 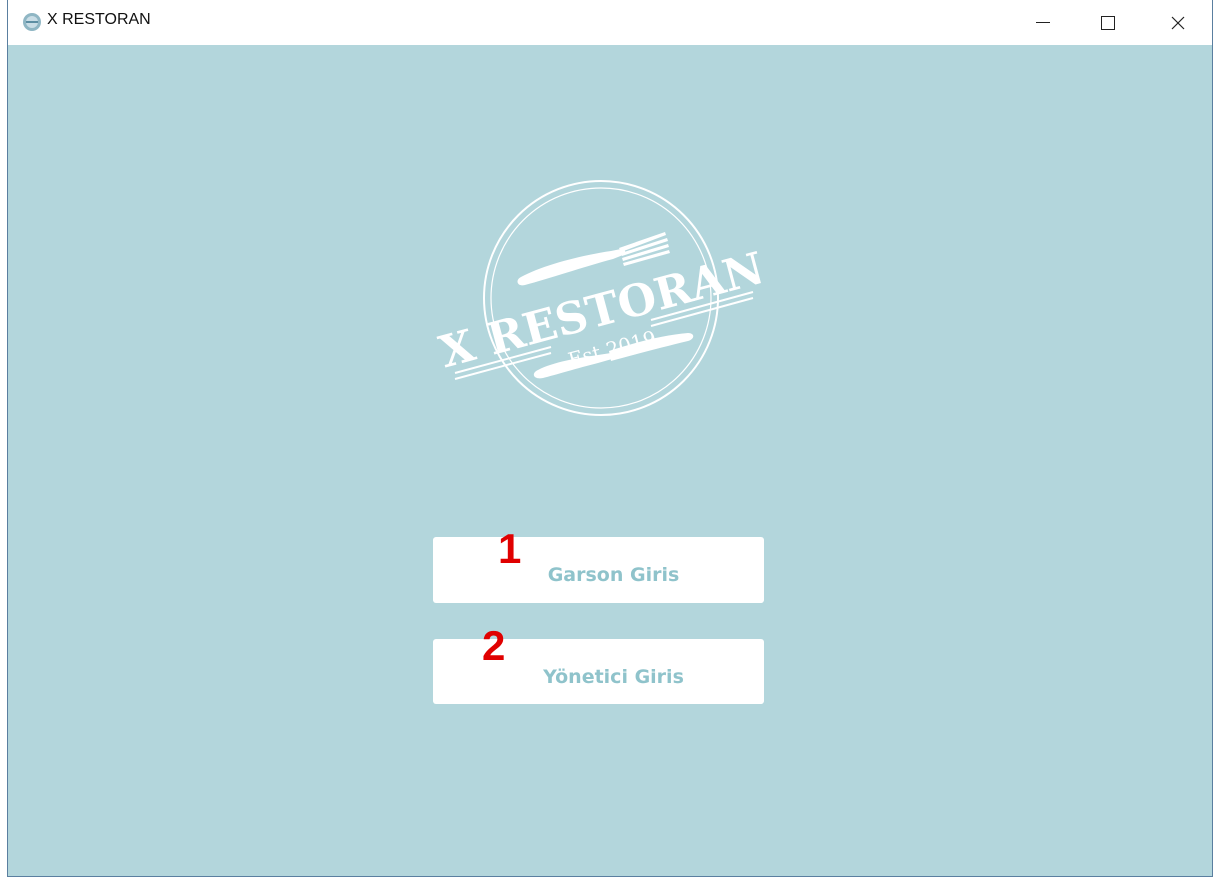 What do you see at coordinates (613, 575) in the screenshot?
I see `garson-login-label: Garson Giris` at bounding box center [613, 575].